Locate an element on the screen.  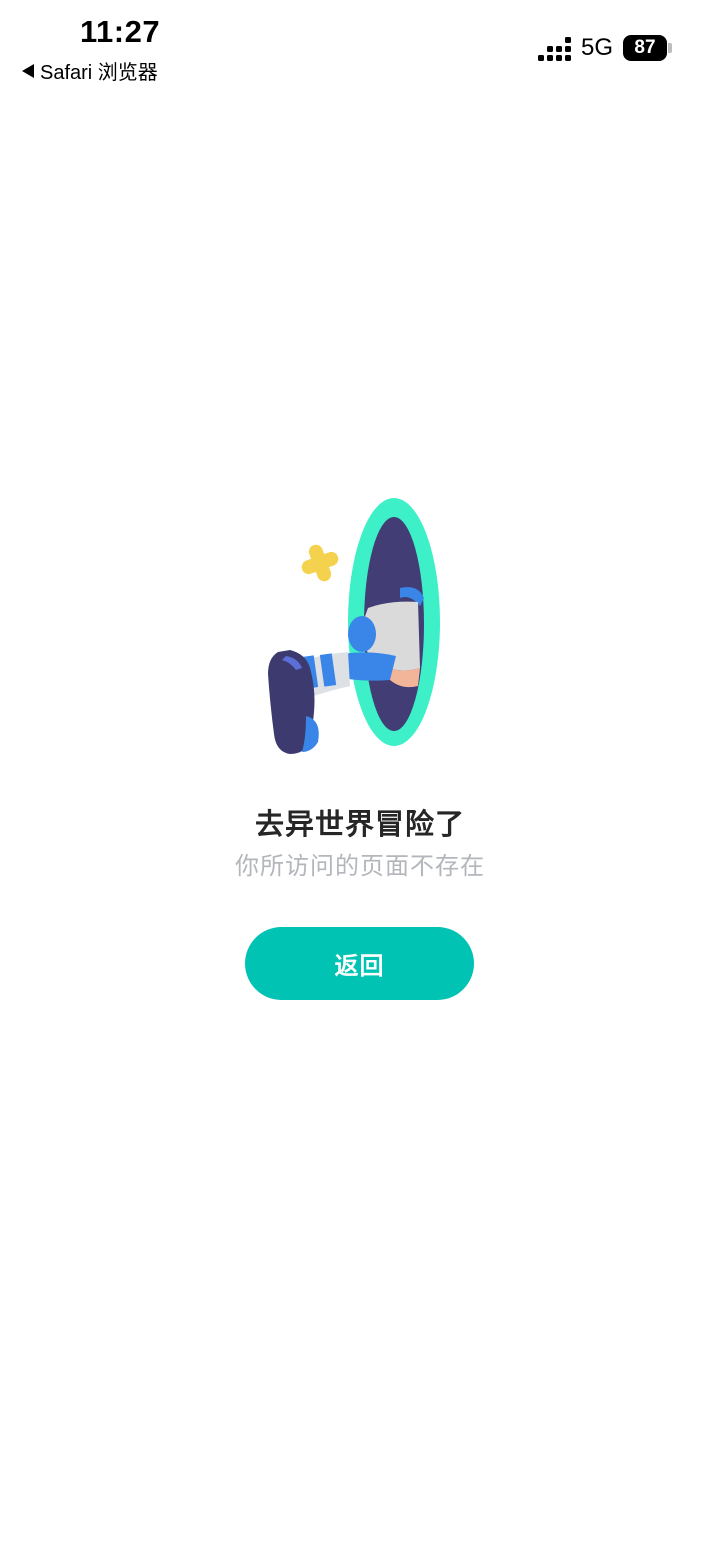
battery-icon: 87 is located at coordinates (647, 48).